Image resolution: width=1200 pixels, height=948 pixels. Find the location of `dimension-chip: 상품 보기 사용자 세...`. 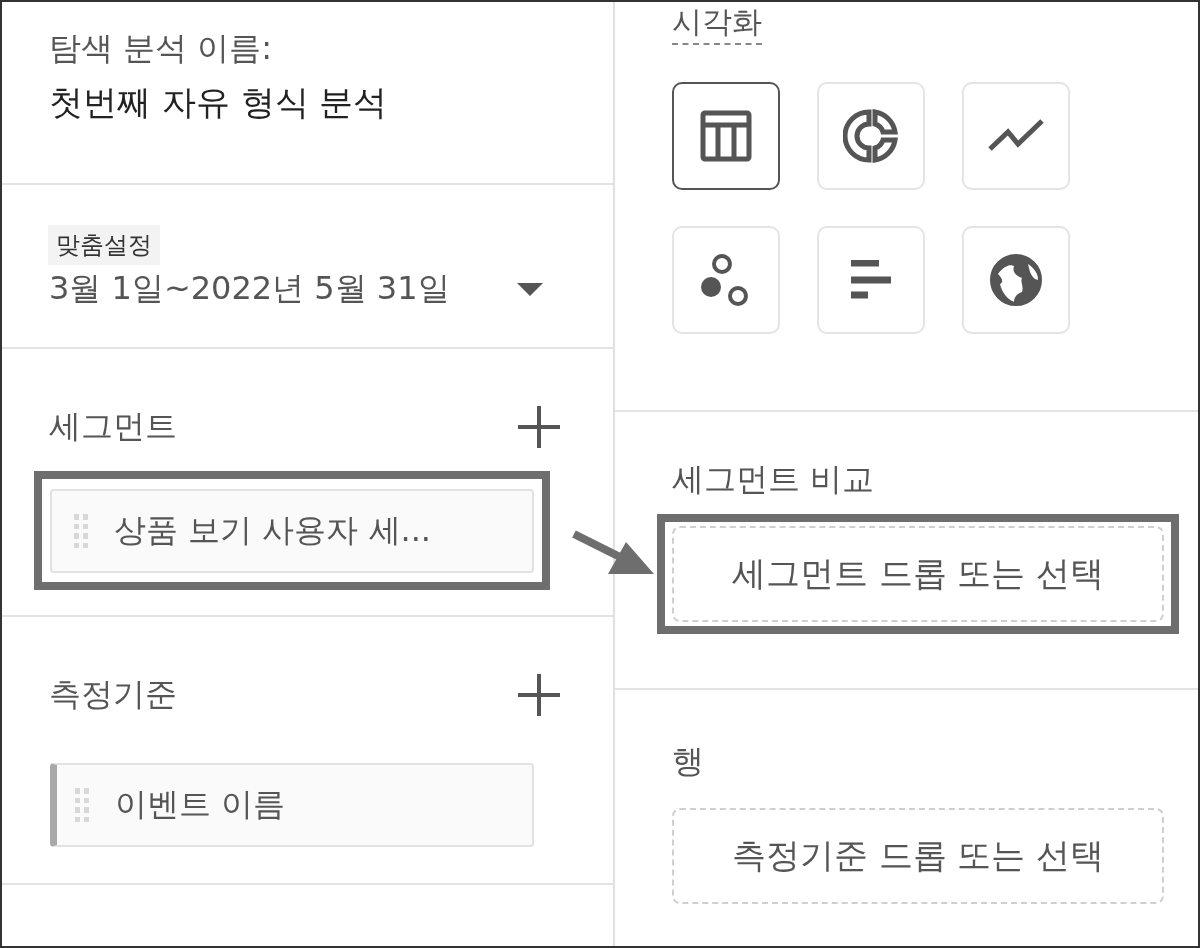

dimension-chip: 상품 보기 사용자 세... is located at coordinates (292, 531).